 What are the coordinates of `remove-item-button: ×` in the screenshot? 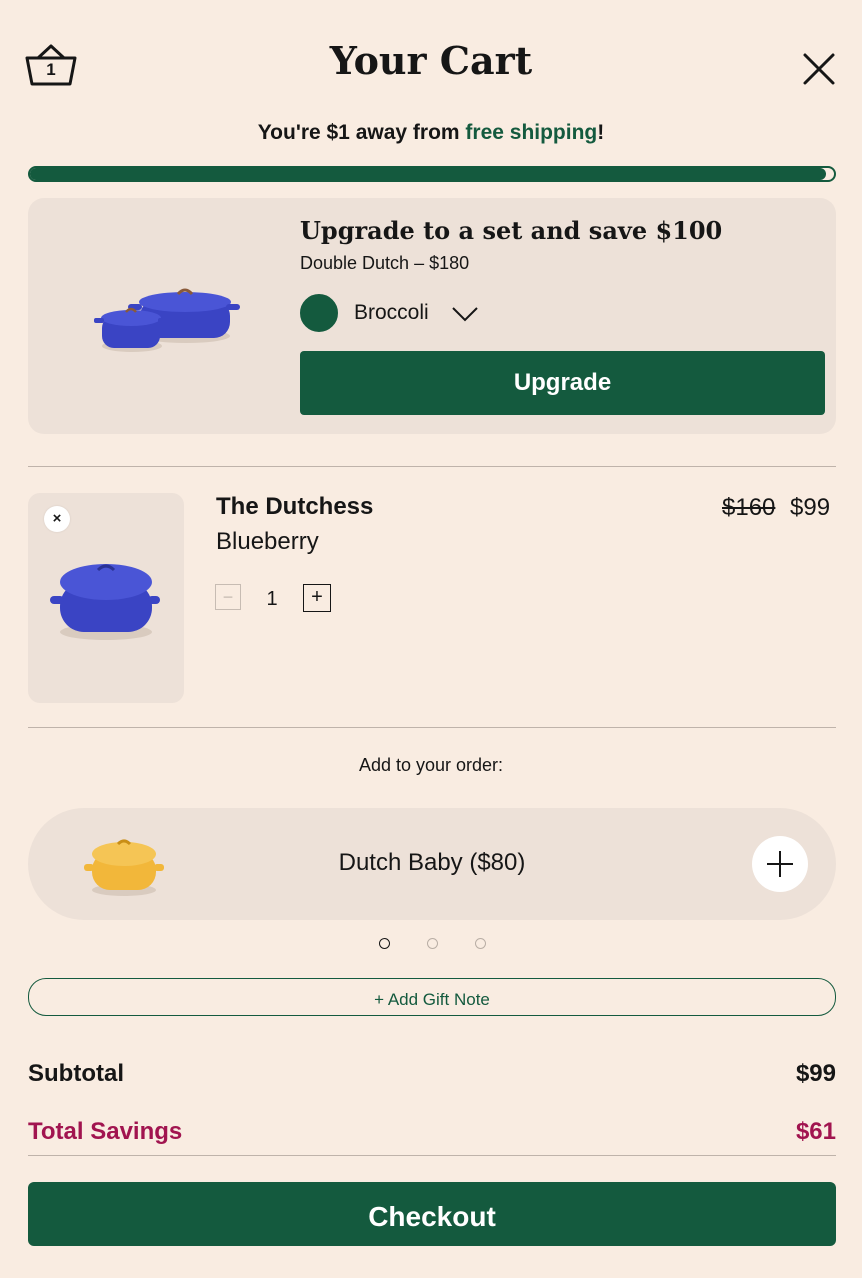 It's located at (57, 519).